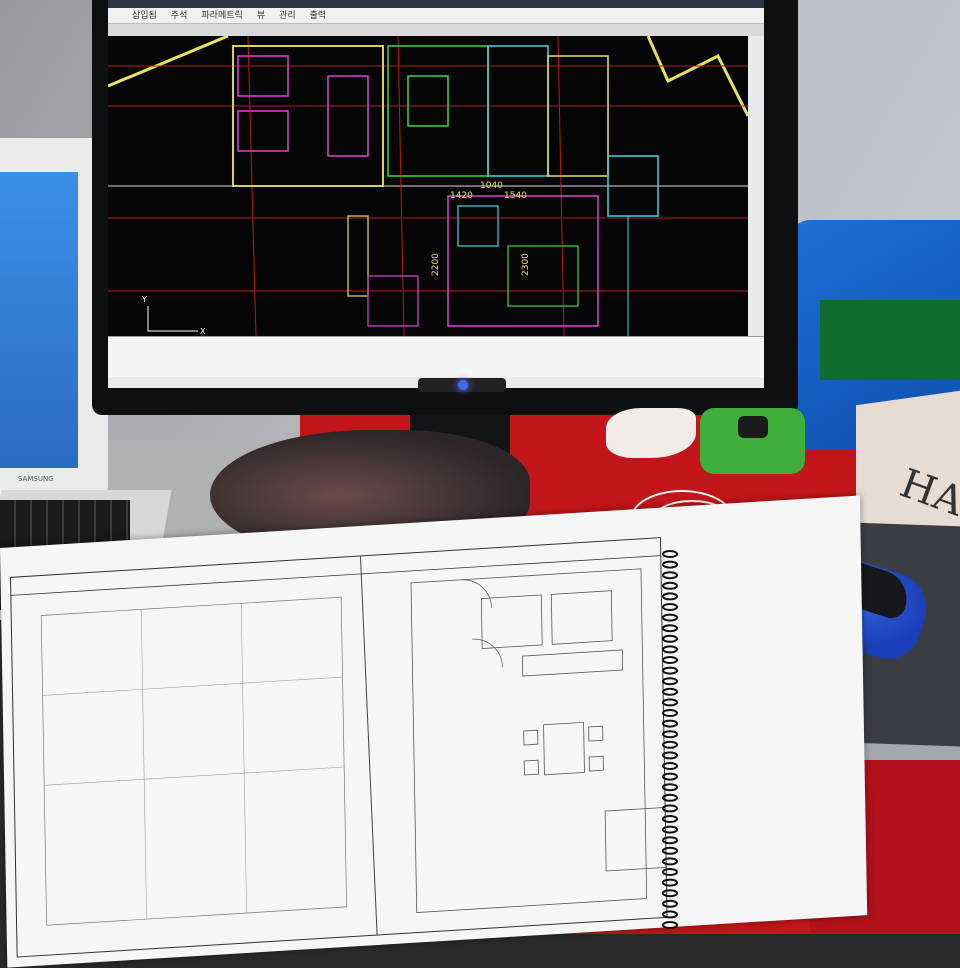 Image resolution: width=960 pixels, height=968 pixels. Describe the element at coordinates (287, 15) in the screenshot. I see `ribbon-tab: 관리` at that location.